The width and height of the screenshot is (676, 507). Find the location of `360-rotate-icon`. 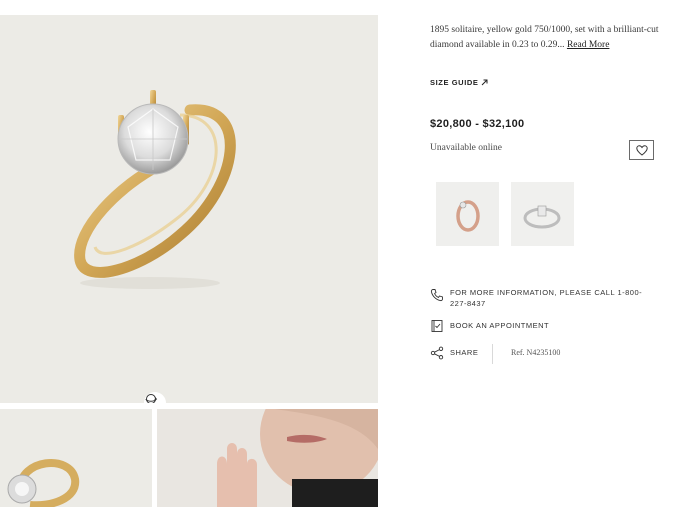

360-rotate-icon is located at coordinates (151, 398).